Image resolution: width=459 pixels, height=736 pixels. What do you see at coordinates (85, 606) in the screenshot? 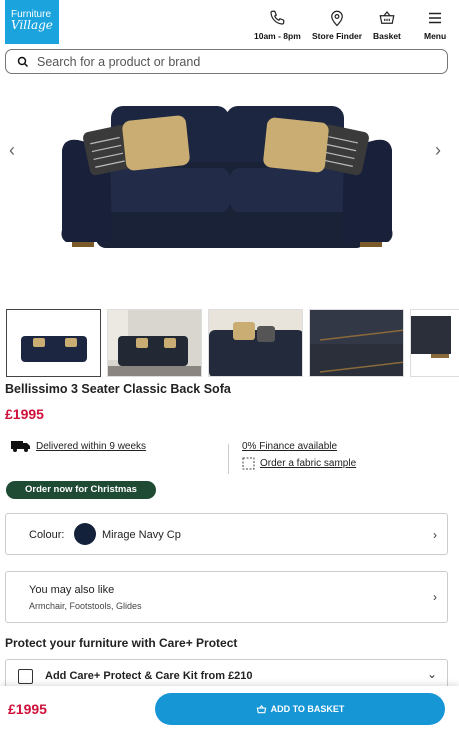
I see `also-like-items: Armchair, Footstools, Glides` at bounding box center [85, 606].